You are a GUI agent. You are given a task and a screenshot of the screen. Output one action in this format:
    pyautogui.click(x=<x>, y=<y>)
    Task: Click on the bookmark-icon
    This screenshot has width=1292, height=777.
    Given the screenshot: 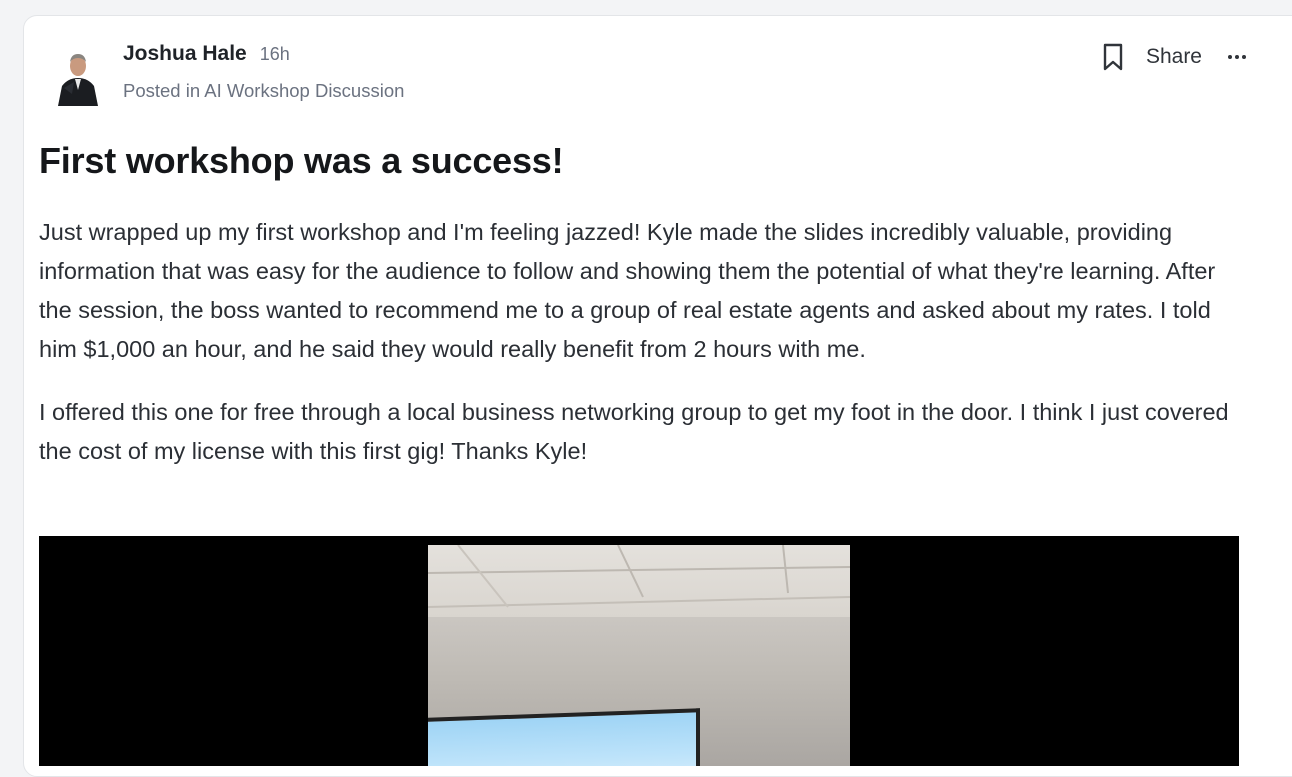 What is the action you would take?
    pyautogui.click(x=1113, y=57)
    